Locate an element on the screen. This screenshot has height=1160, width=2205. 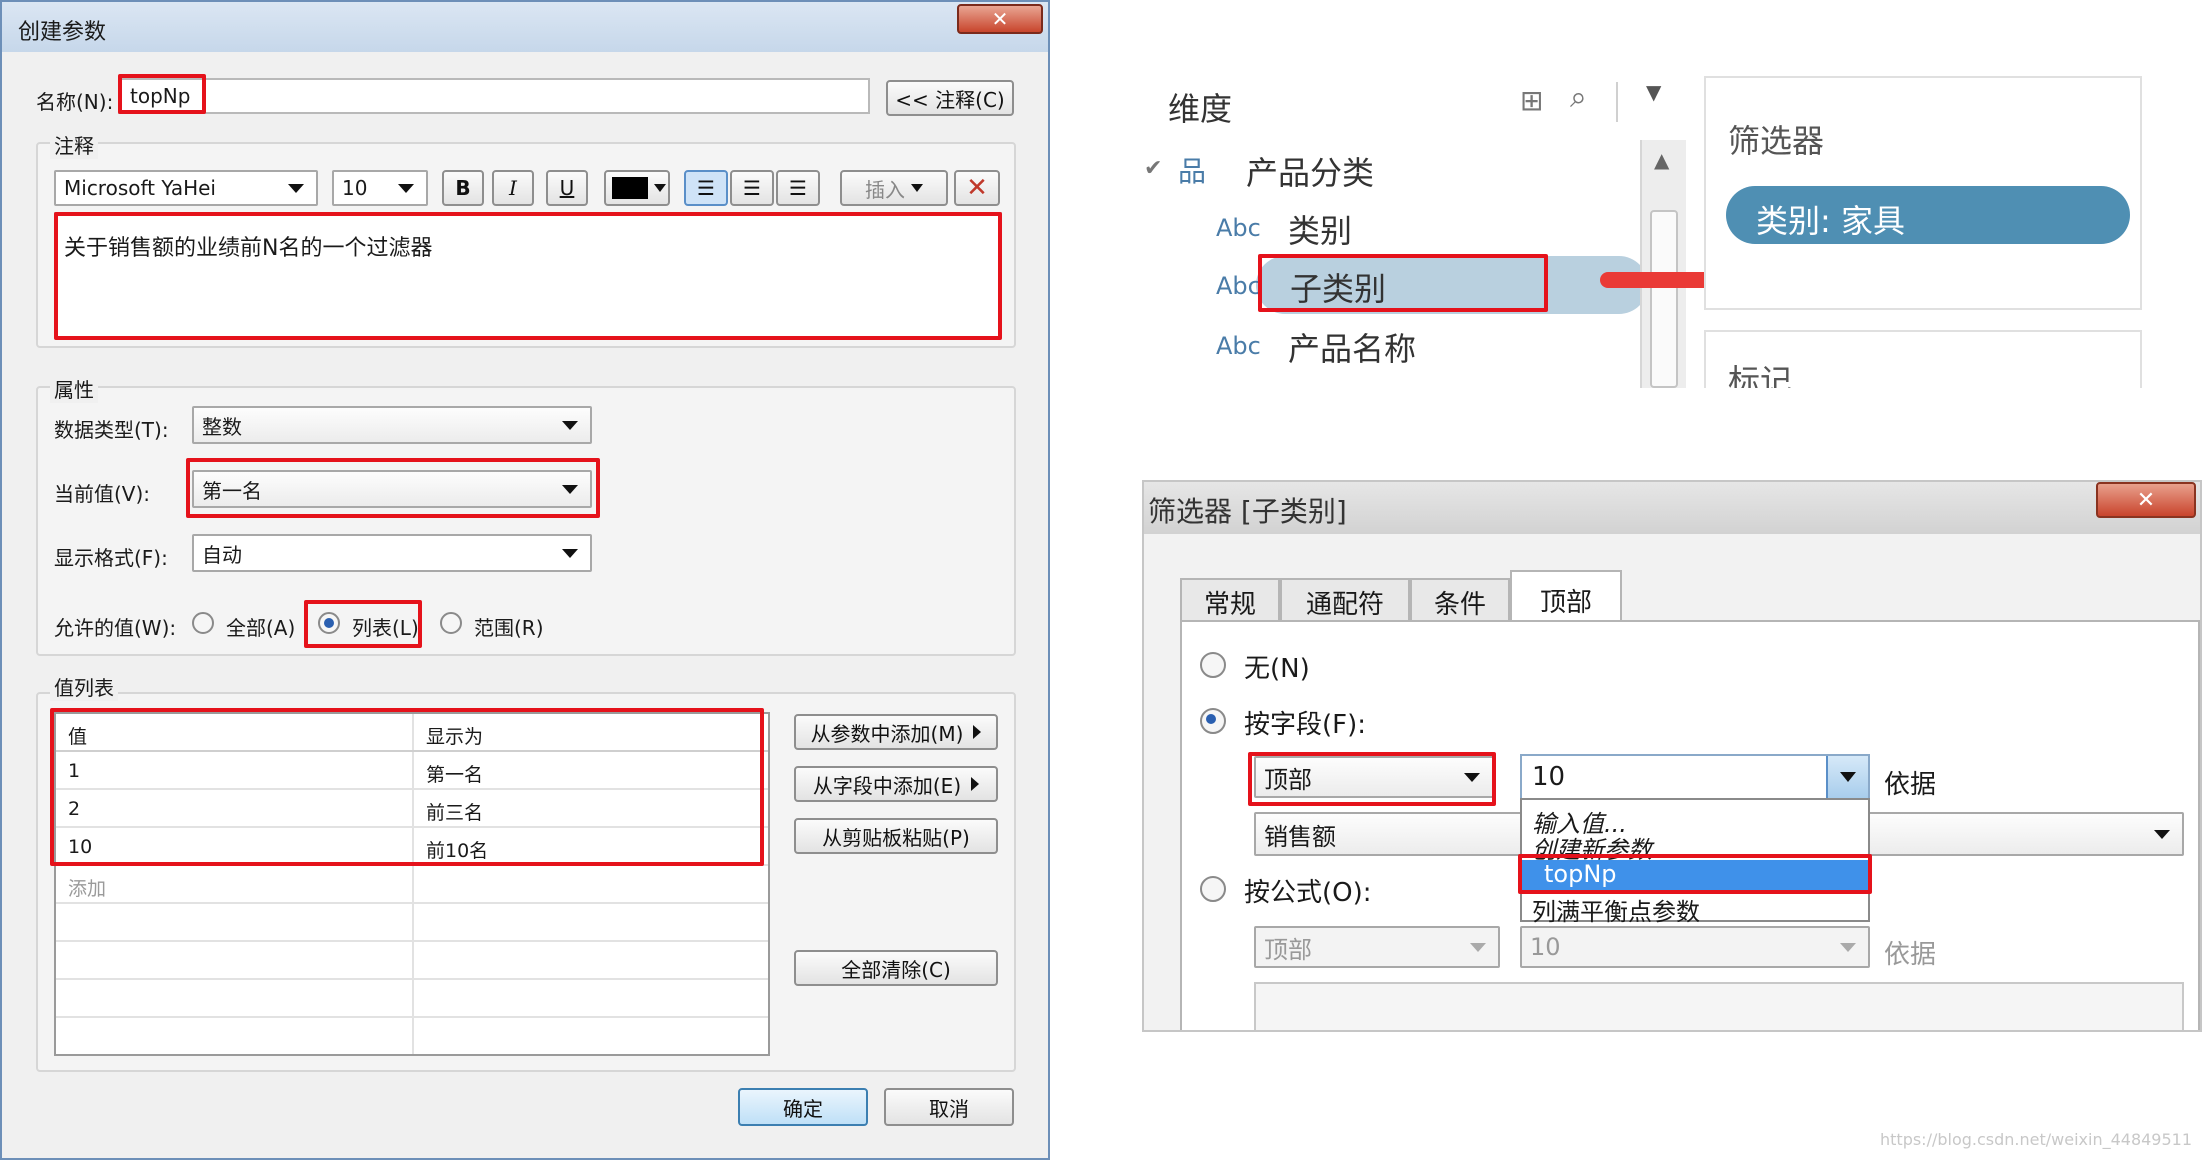
comment-toggle-button: << 注释(C) is located at coordinates (950, 98).